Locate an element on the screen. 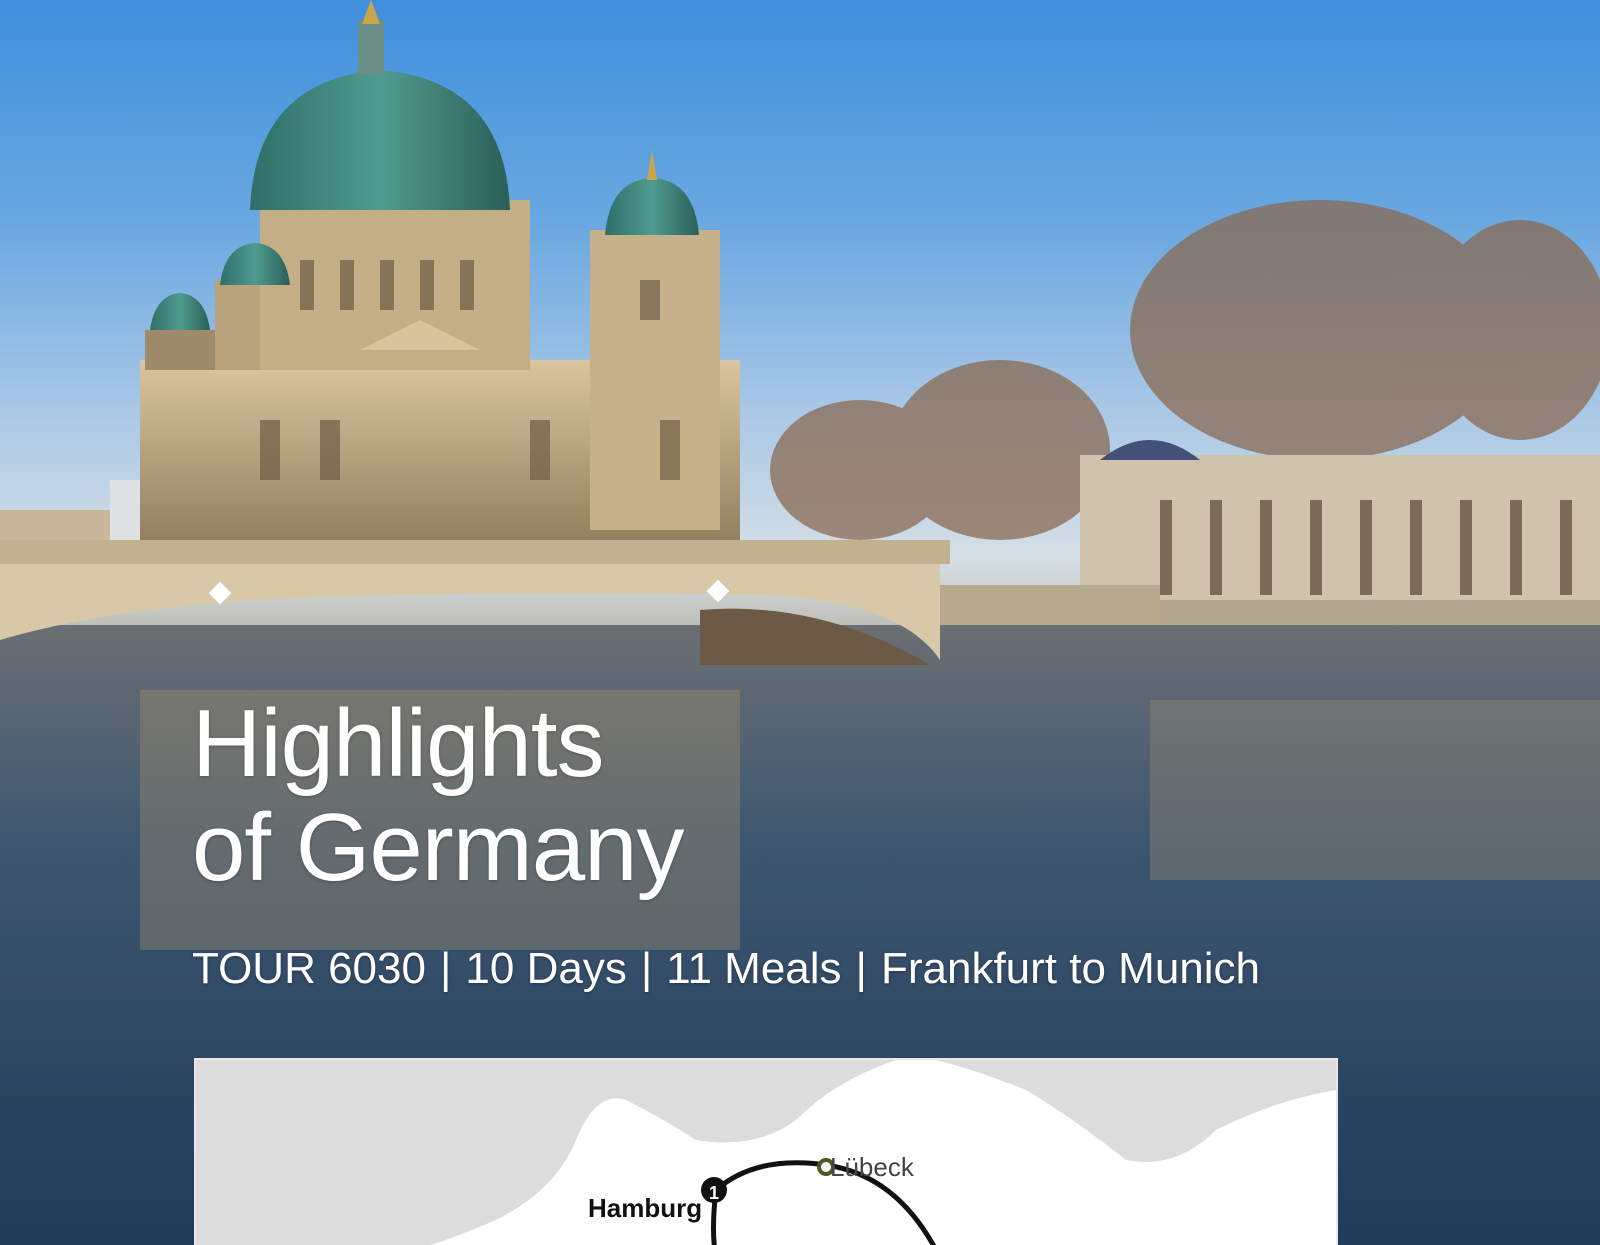 Image resolution: width=1600 pixels, height=1245 pixels. route-map: 1 Lübeck Hamburg is located at coordinates (766, 1151).